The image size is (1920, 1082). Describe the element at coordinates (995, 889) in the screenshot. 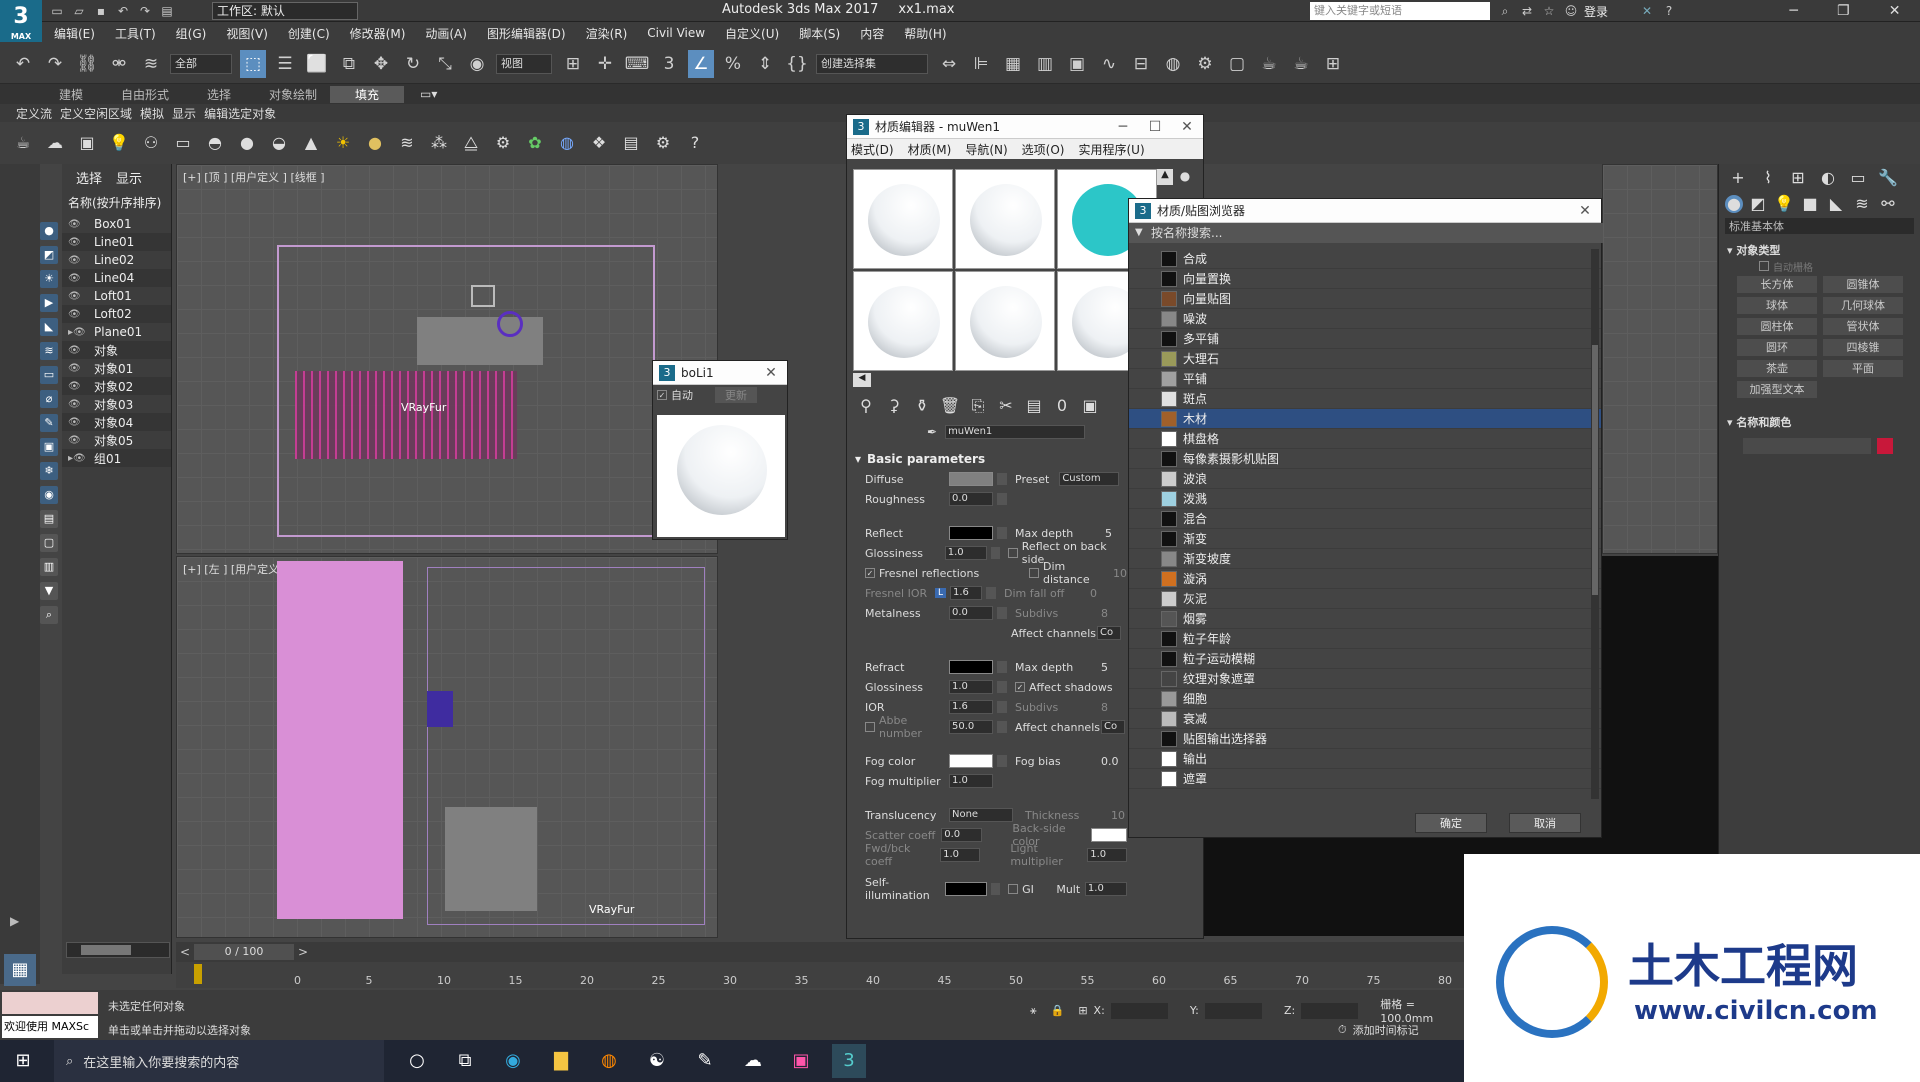

I see `self-illum-map-button` at that location.